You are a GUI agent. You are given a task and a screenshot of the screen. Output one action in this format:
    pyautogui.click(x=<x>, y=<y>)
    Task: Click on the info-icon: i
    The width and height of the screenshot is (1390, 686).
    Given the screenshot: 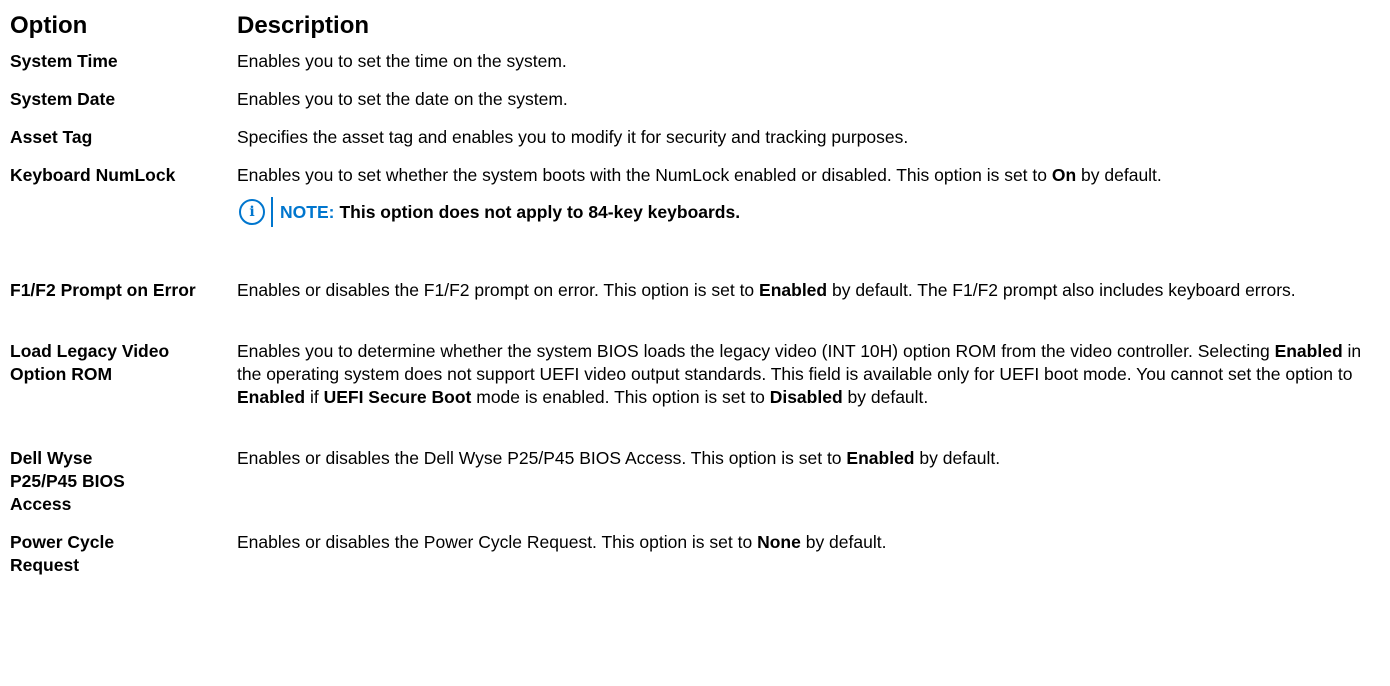 What is the action you would take?
    pyautogui.click(x=252, y=212)
    